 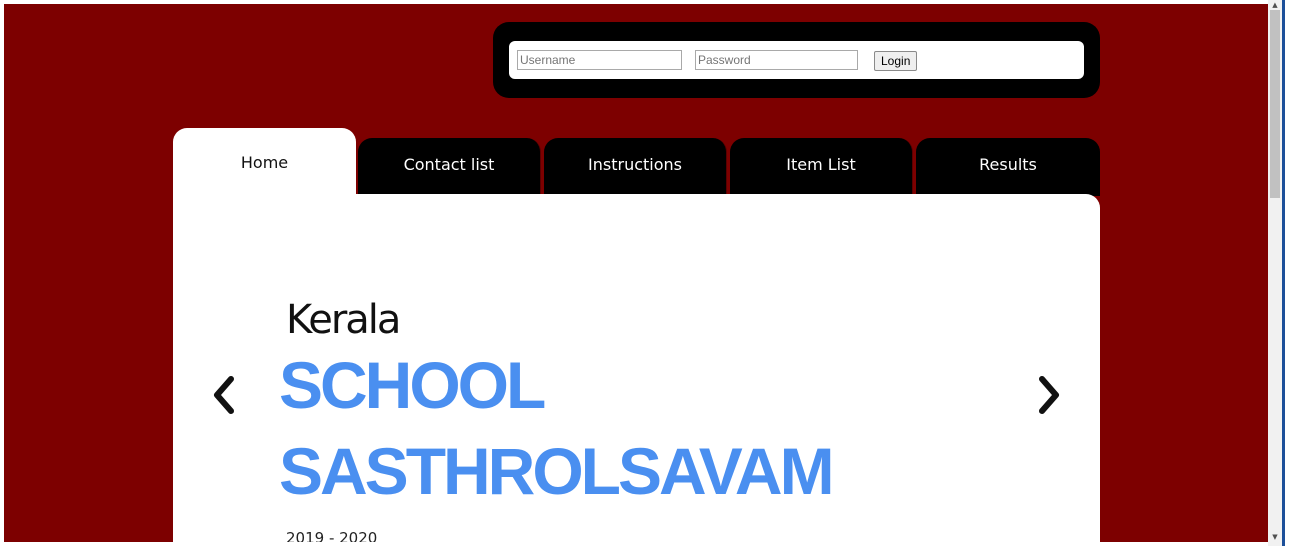 I want to click on scroll-thumb, so click(x=1275, y=104).